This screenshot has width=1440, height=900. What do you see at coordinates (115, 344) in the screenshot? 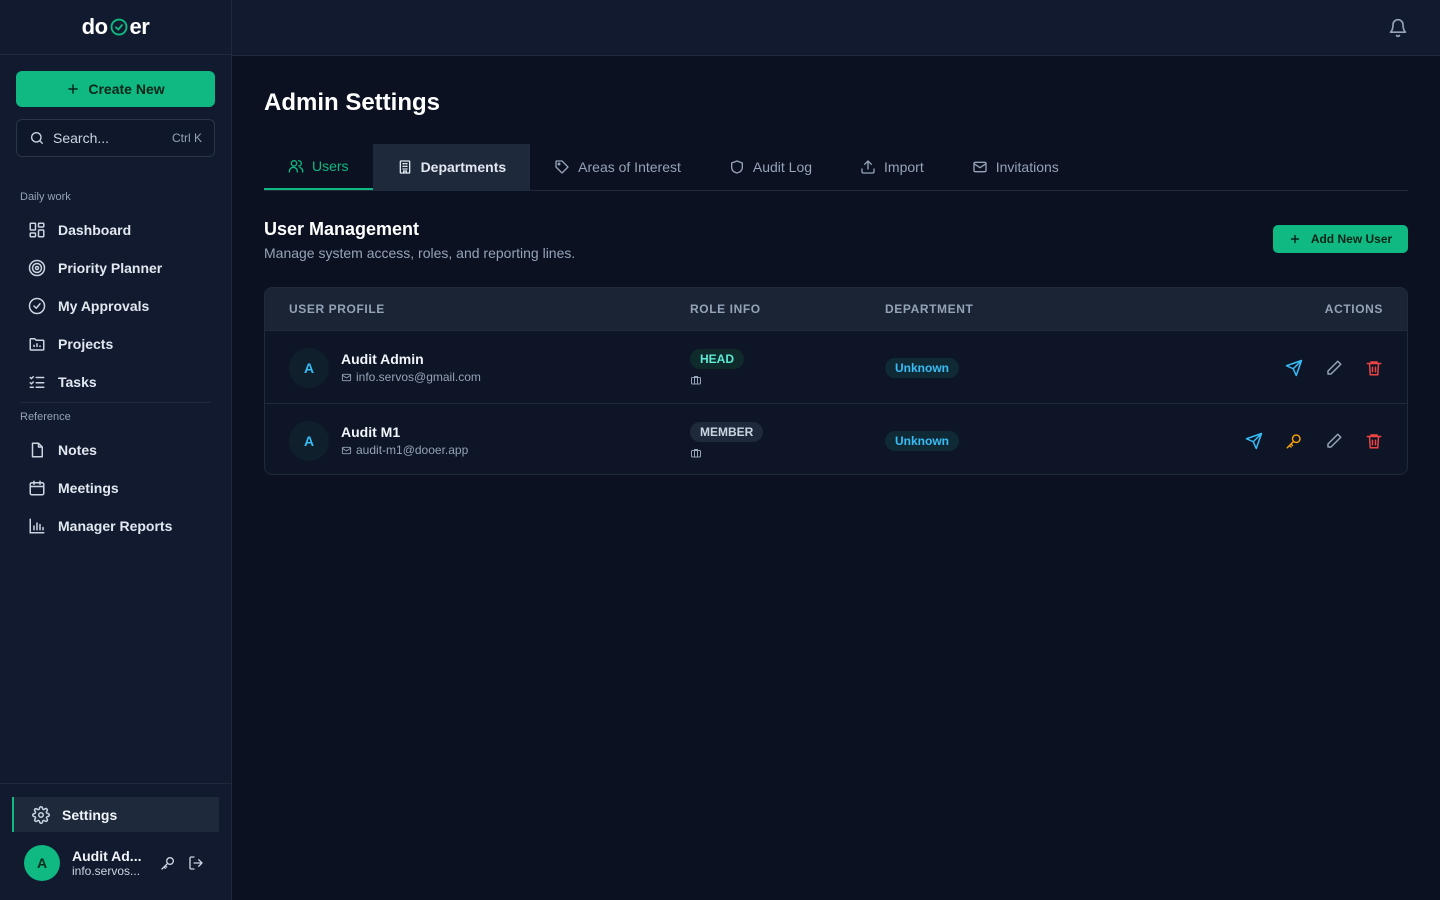
I see `sidebar-item-projects: Projects` at bounding box center [115, 344].